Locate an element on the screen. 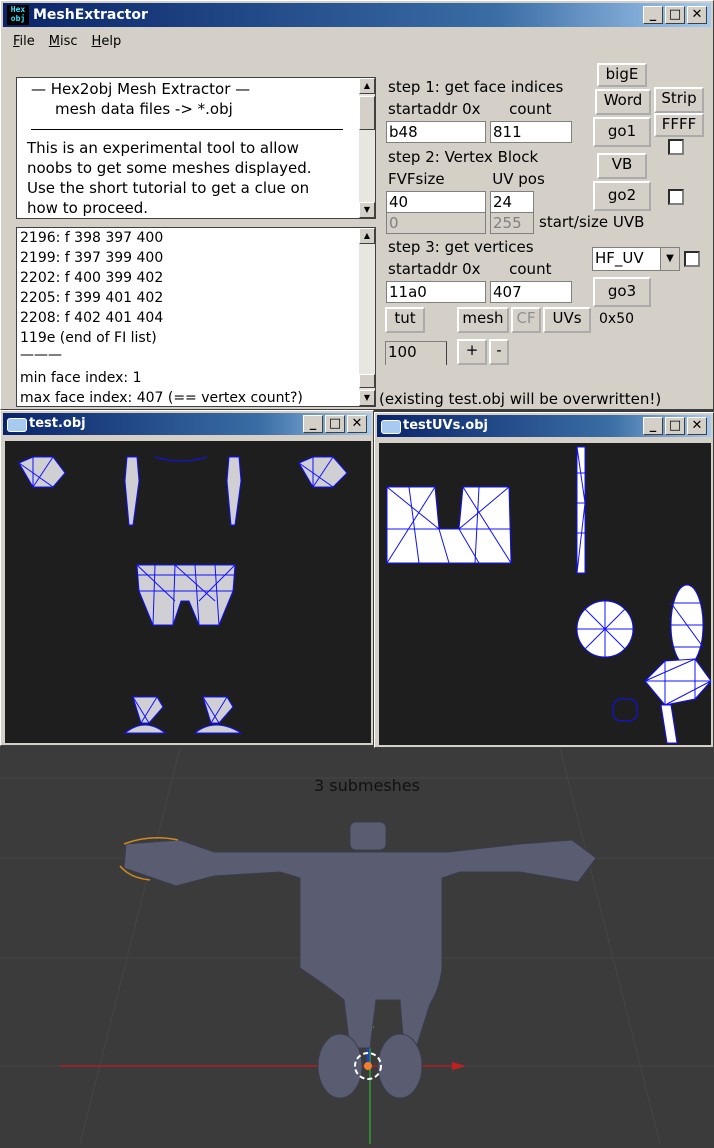 The width and height of the screenshot is (714, 1148). step3-subtitle: startaddr 0x count is located at coordinates (486, 269).